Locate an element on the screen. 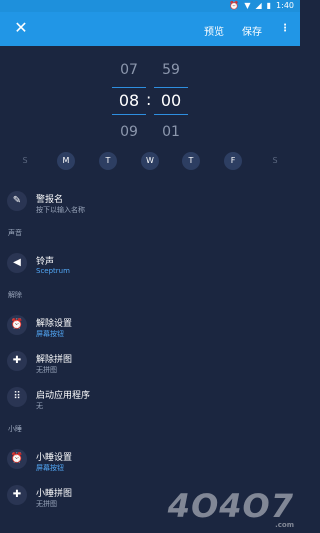 The width and height of the screenshot is (320, 533). dismiss-setting-value: 屏幕按钮 is located at coordinates (50, 334).